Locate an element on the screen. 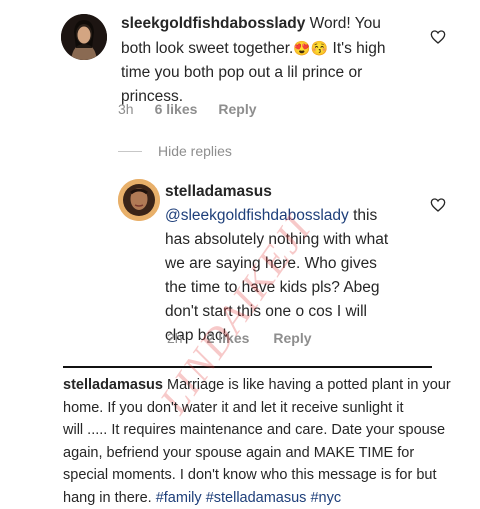  avatar-sleekgoldfish is located at coordinates (84, 37).